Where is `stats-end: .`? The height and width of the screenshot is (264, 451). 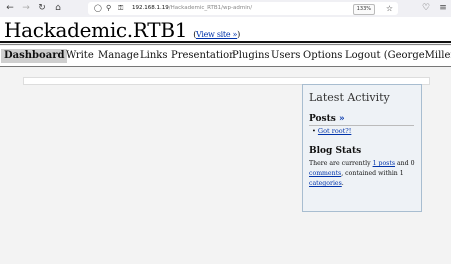 stats-end: . is located at coordinates (342, 183).